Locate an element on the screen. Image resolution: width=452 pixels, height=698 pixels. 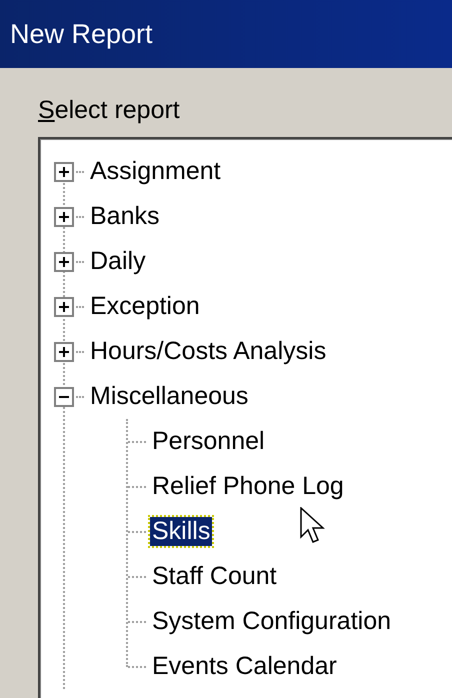
minus-icon is located at coordinates (64, 396).